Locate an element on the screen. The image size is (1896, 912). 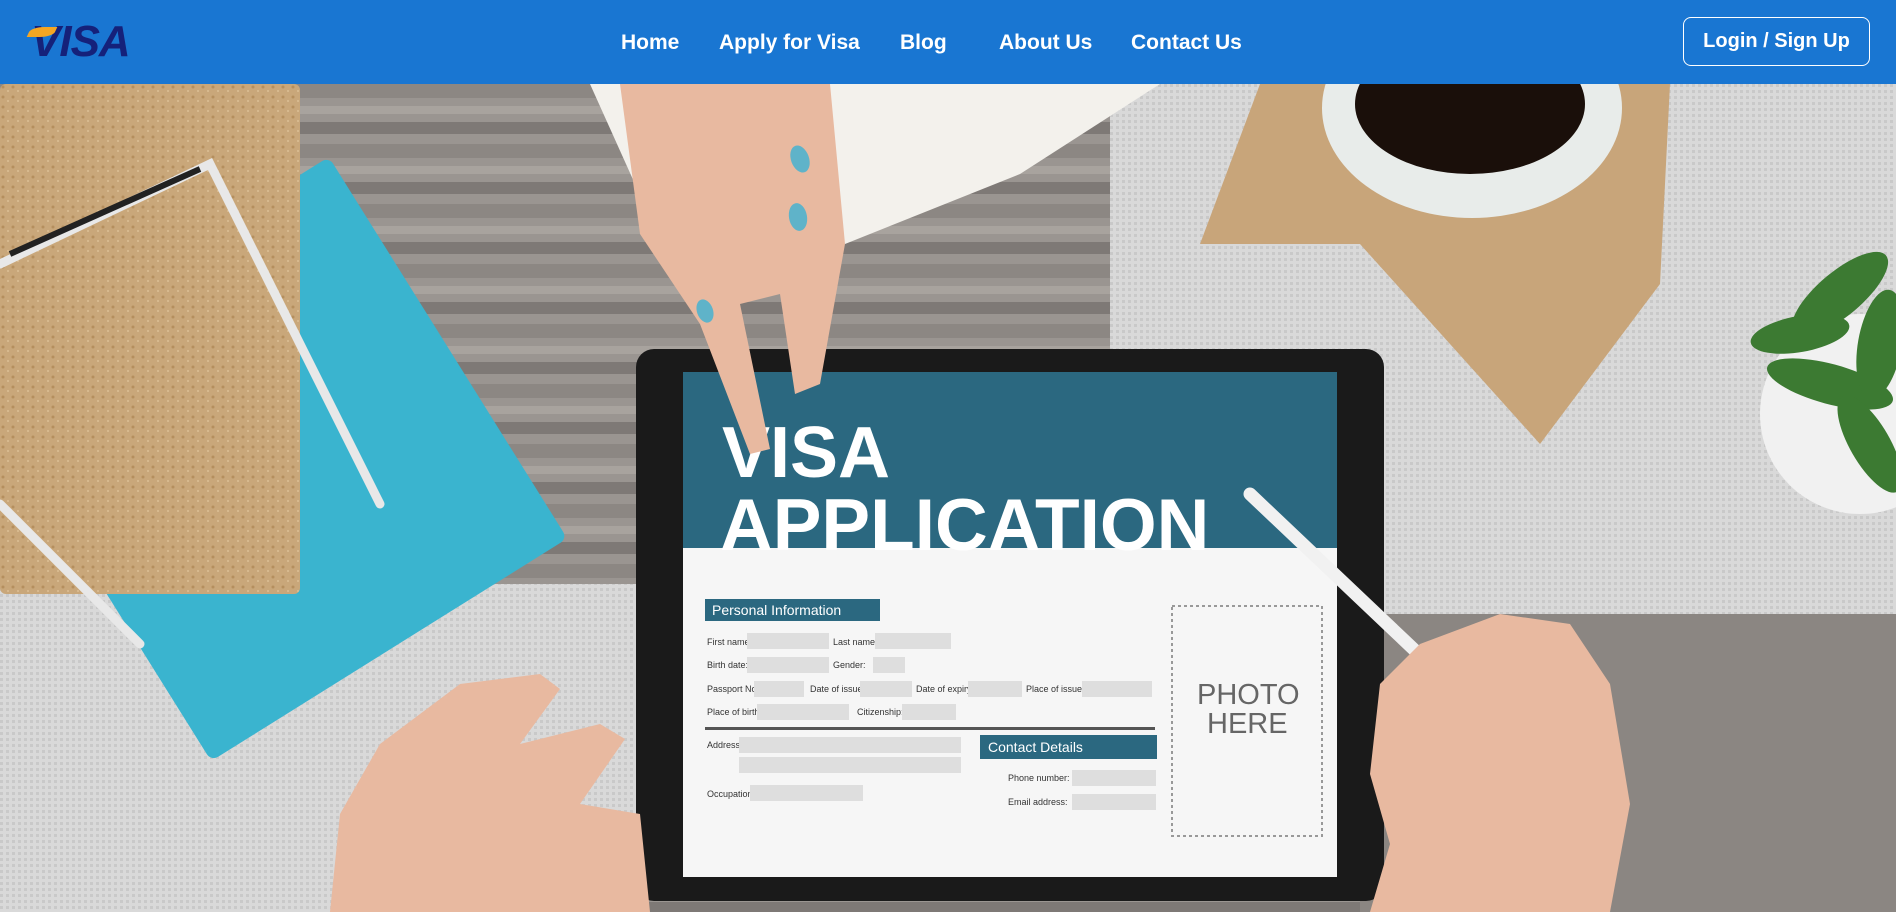
nav-blog: Blog is located at coordinates (923, 43).